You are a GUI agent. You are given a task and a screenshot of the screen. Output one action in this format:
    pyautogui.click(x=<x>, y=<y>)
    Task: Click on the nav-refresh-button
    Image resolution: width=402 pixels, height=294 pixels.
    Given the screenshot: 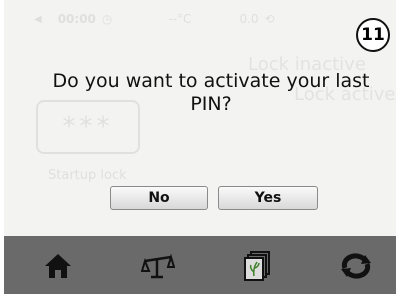 What is the action you would take?
    pyautogui.click(x=356, y=266)
    